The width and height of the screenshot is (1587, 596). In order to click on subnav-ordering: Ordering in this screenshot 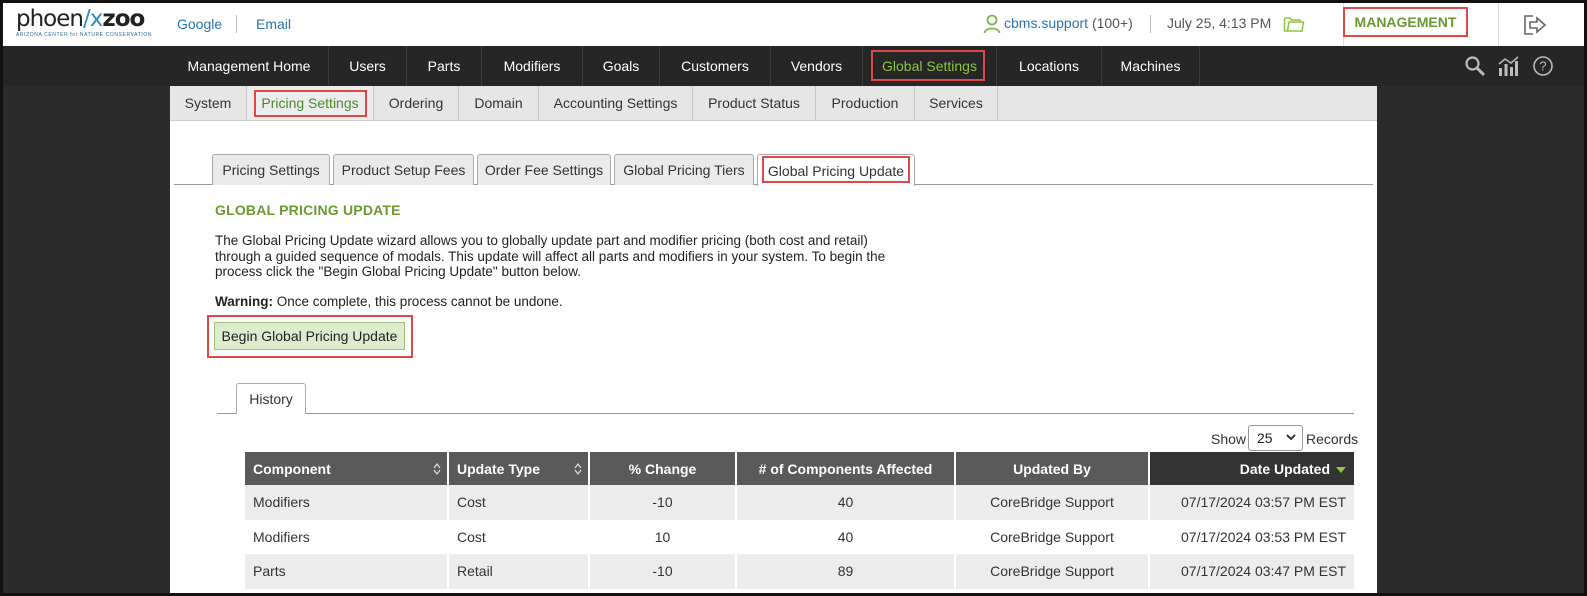, I will do `click(416, 103)`.